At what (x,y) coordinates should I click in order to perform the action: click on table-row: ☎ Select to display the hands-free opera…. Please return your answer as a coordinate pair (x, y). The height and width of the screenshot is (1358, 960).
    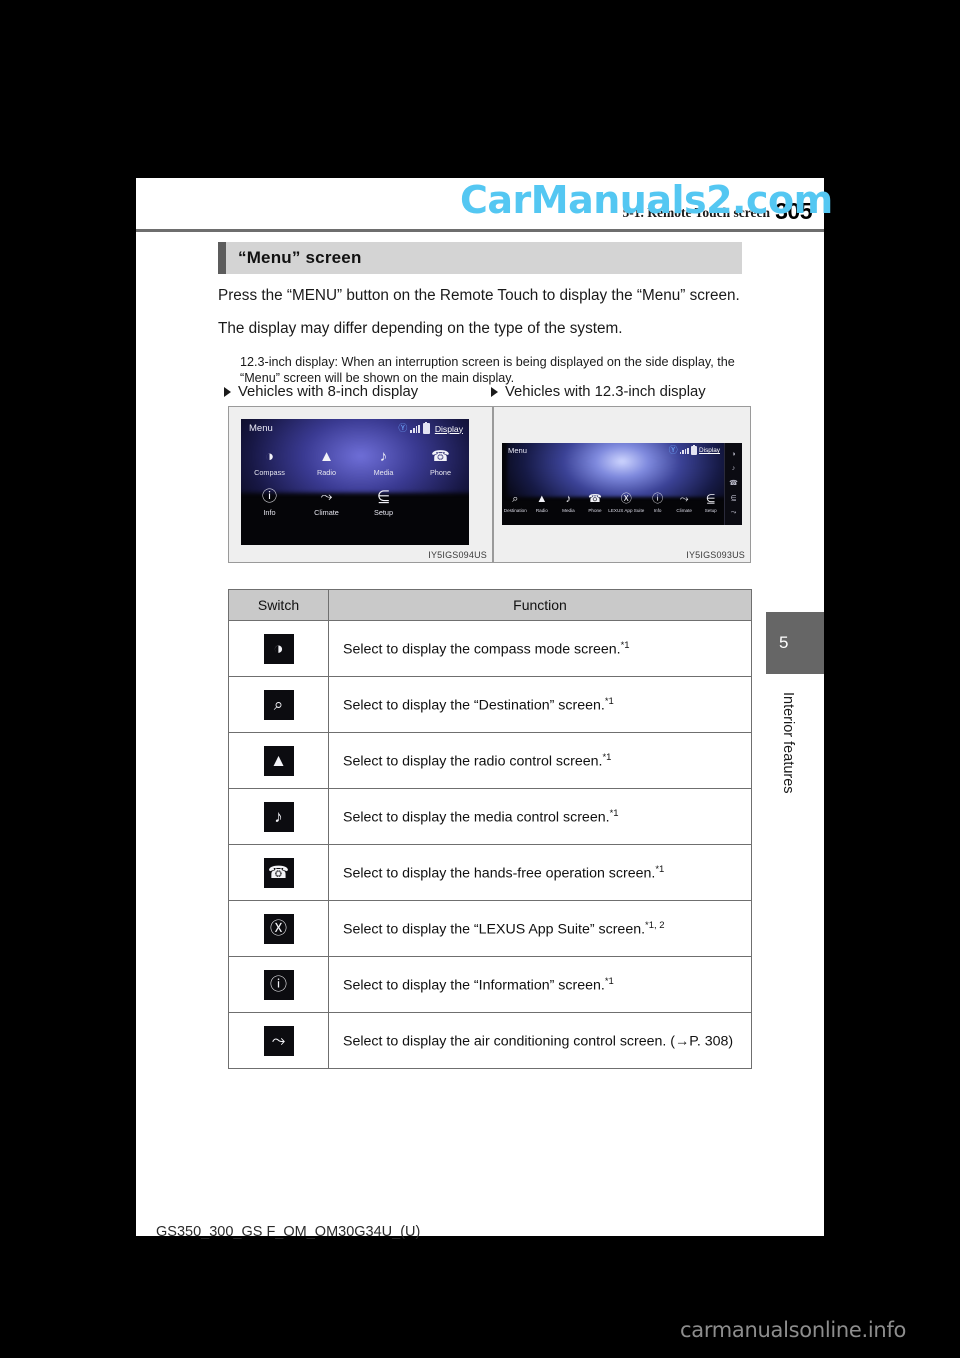
    Looking at the image, I should click on (490, 872).